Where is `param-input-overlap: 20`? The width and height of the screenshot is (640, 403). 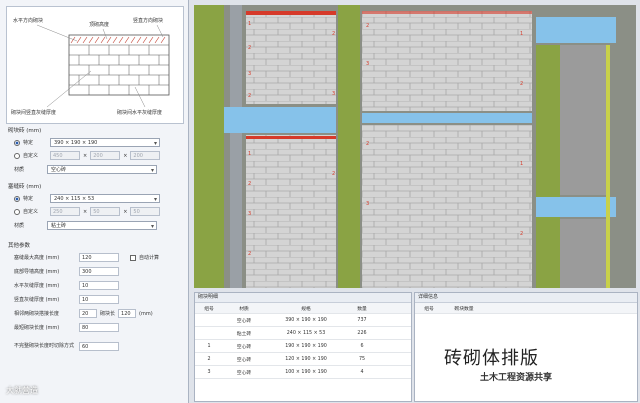
param-input-overlap: 20 is located at coordinates (88, 313).